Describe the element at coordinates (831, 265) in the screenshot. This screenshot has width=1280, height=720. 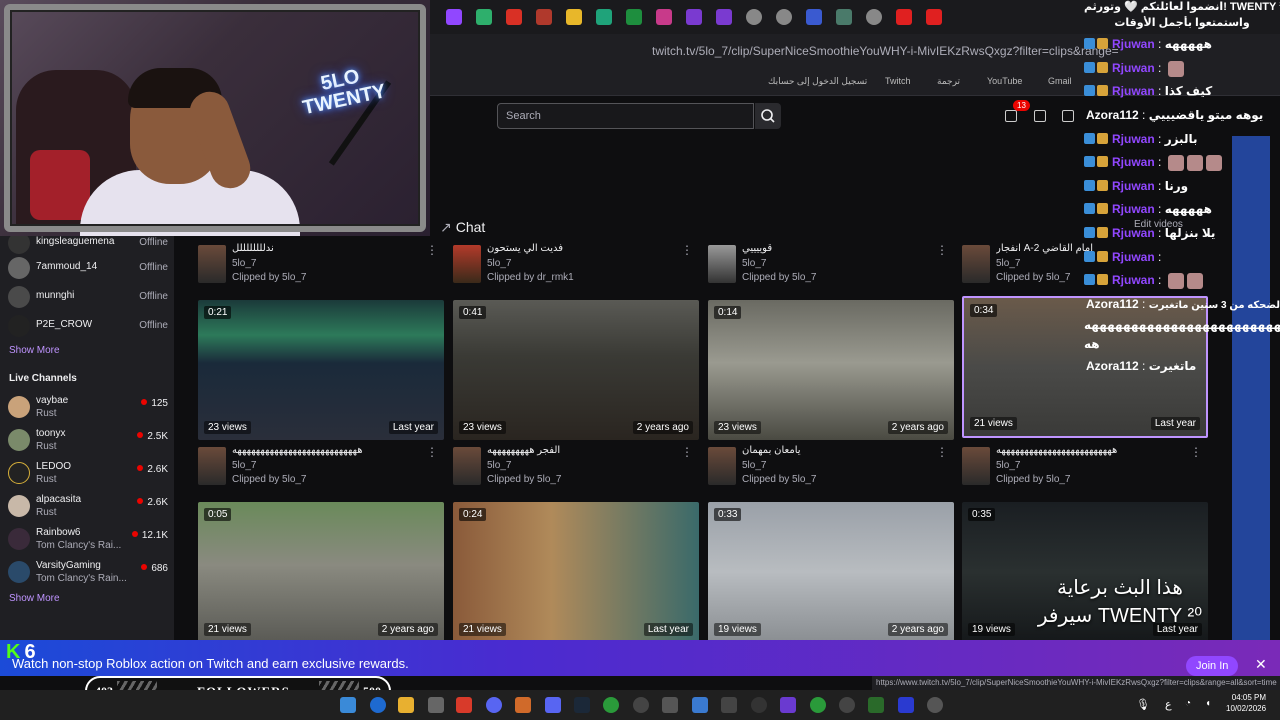
I see `clip-meta: قوييييي 5lo_7 Clipped by 5lo_7 ⋮` at that location.